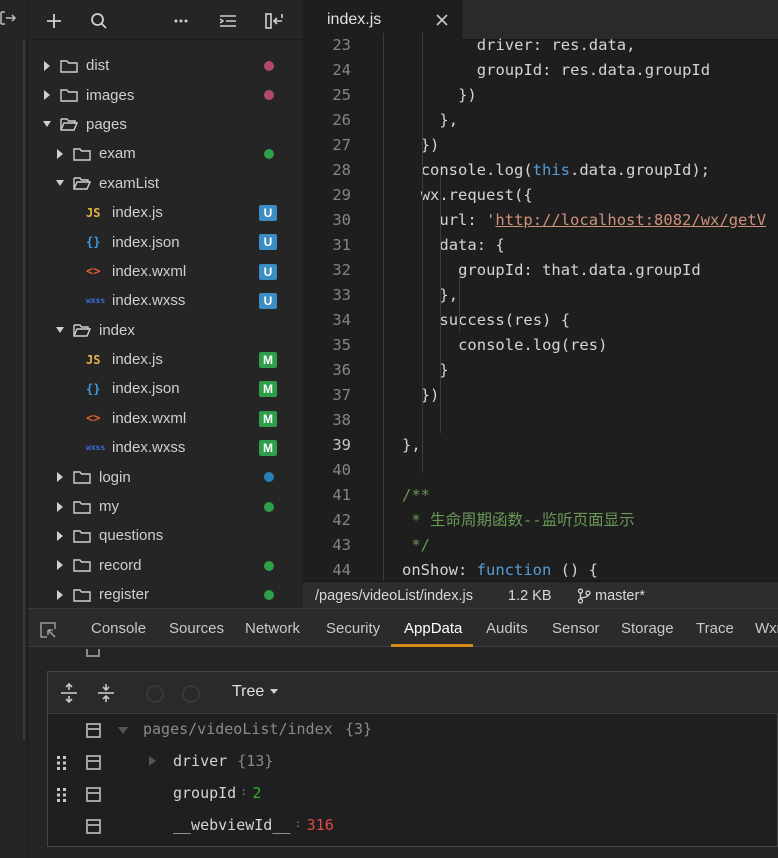  Describe the element at coordinates (255, 692) in the screenshot. I see `view-mode-select: Tree` at that location.